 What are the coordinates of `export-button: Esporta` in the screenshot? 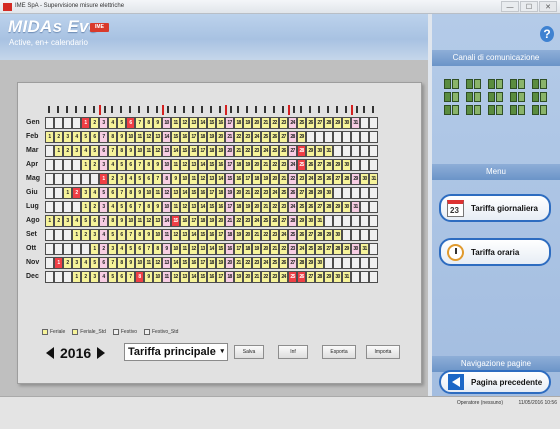 It's located at (339, 352).